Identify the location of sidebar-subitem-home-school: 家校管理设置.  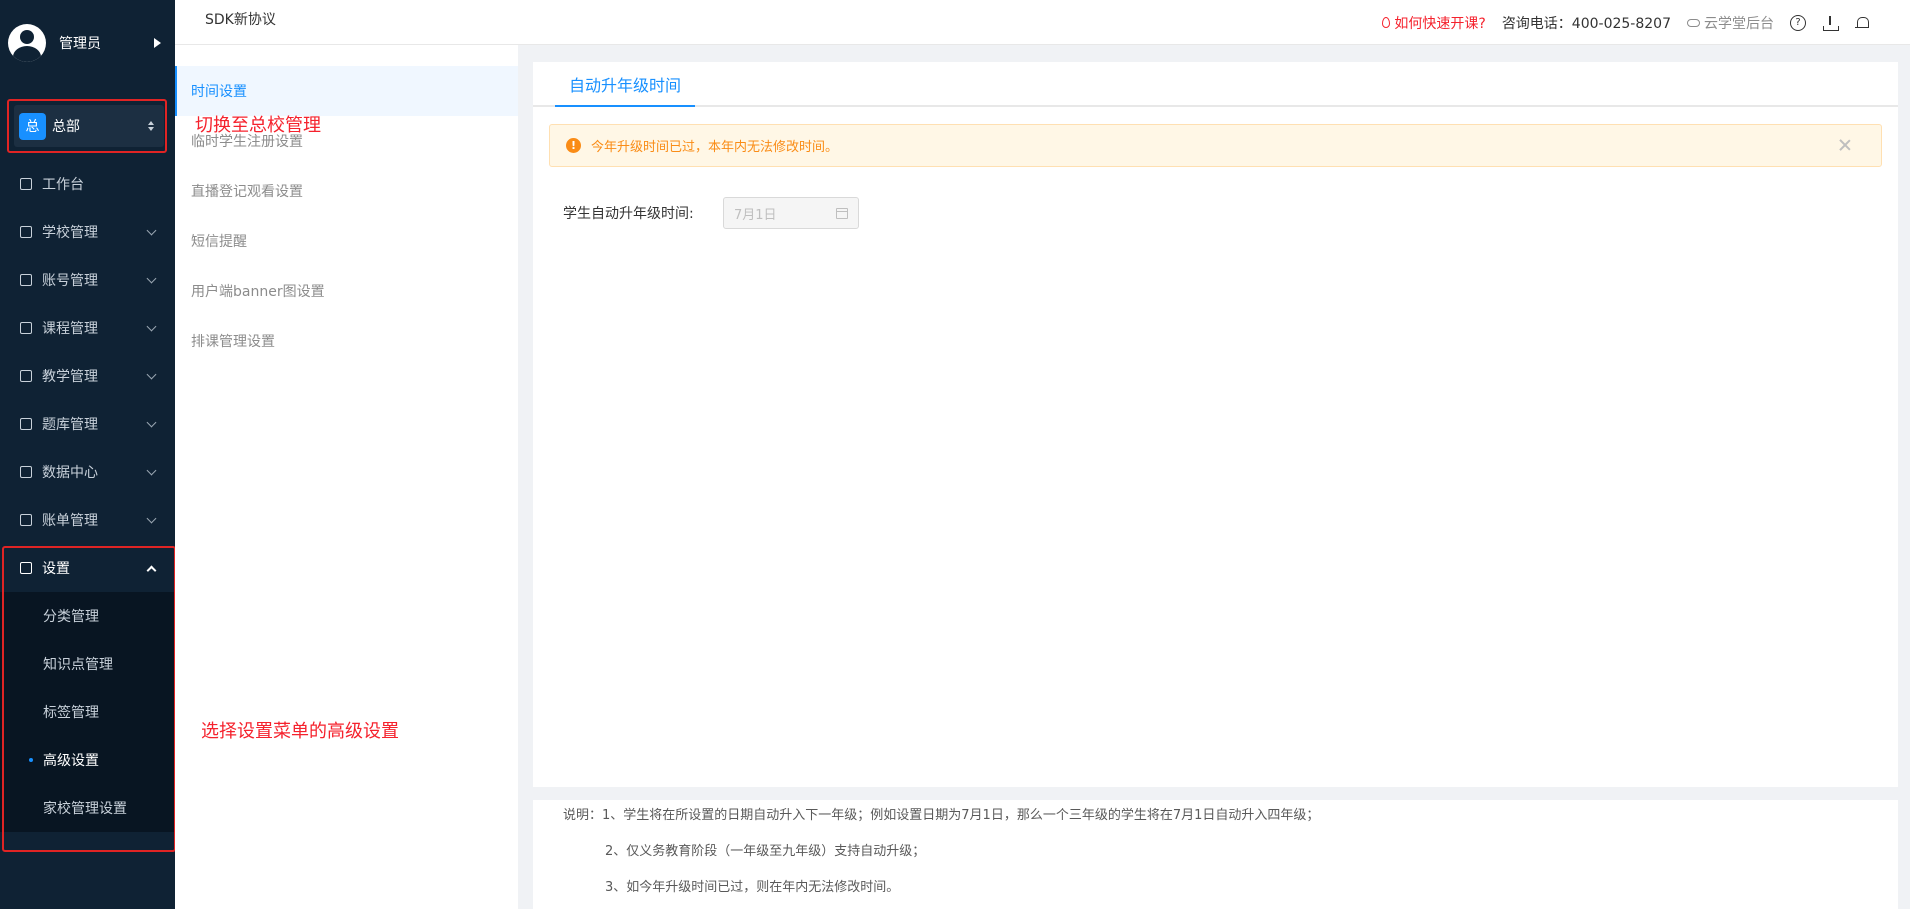
(87, 808).